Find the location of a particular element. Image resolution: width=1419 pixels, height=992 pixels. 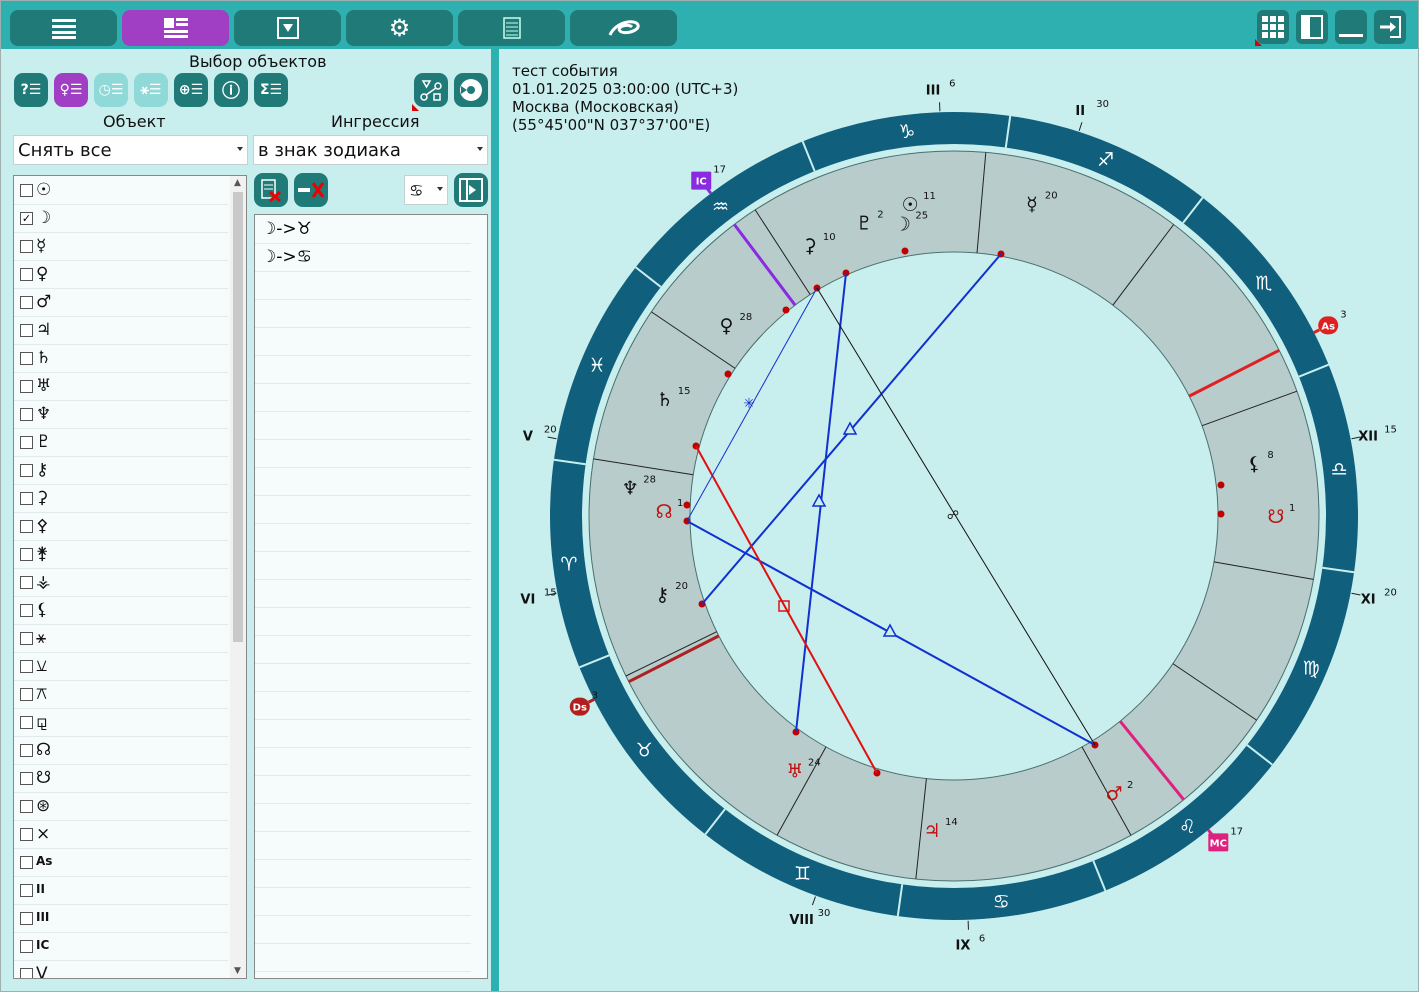

info-button: ⓘ is located at coordinates (231, 90).